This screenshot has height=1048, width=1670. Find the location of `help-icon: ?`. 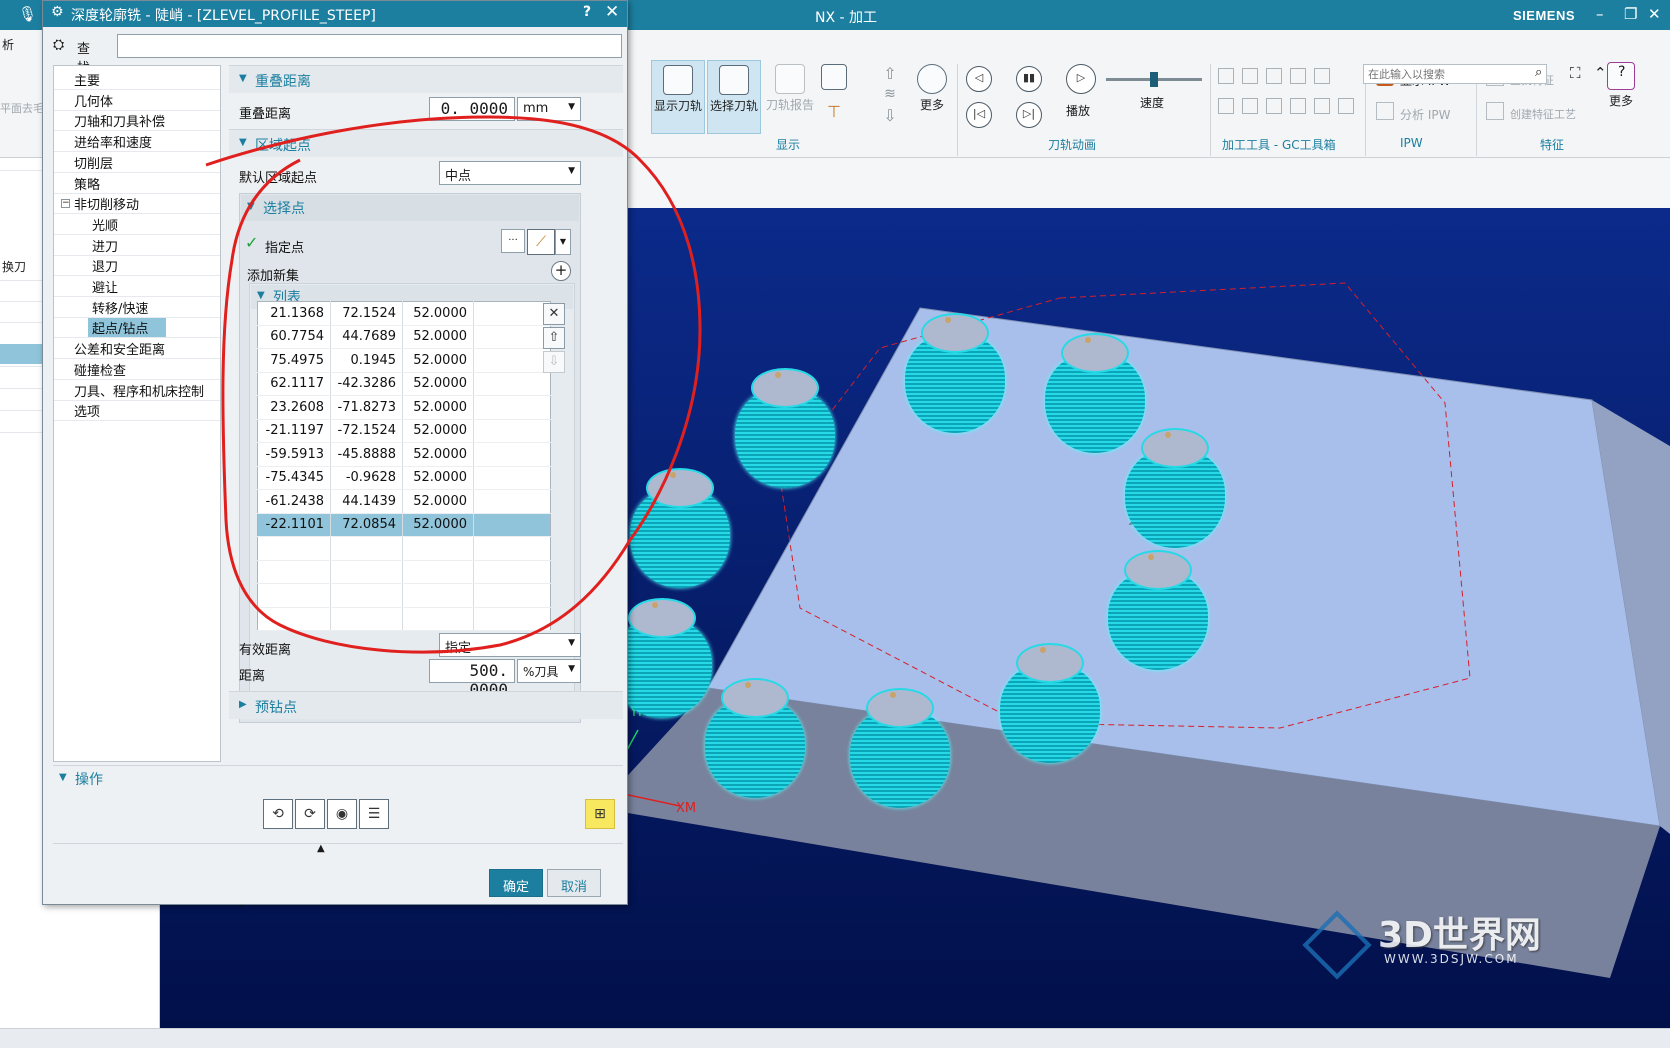

help-icon: ? is located at coordinates (1621, 72).